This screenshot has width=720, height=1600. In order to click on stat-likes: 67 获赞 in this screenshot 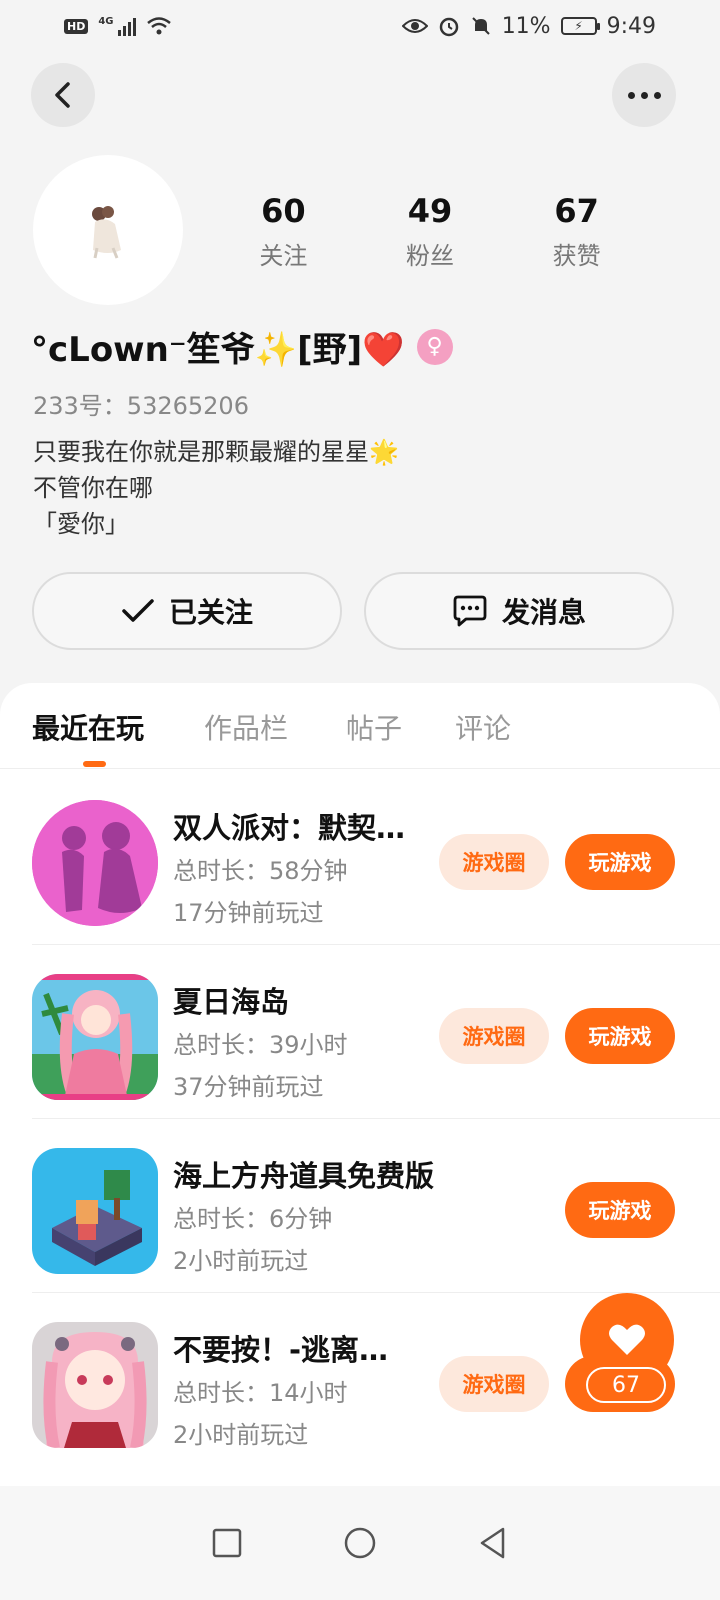, I will do `click(576, 230)`.